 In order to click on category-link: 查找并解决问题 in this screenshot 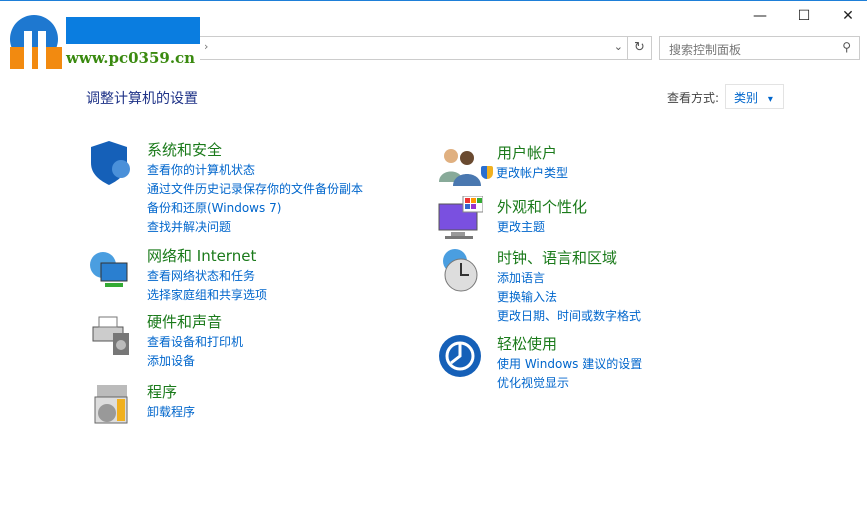, I will do `click(255, 227)`.